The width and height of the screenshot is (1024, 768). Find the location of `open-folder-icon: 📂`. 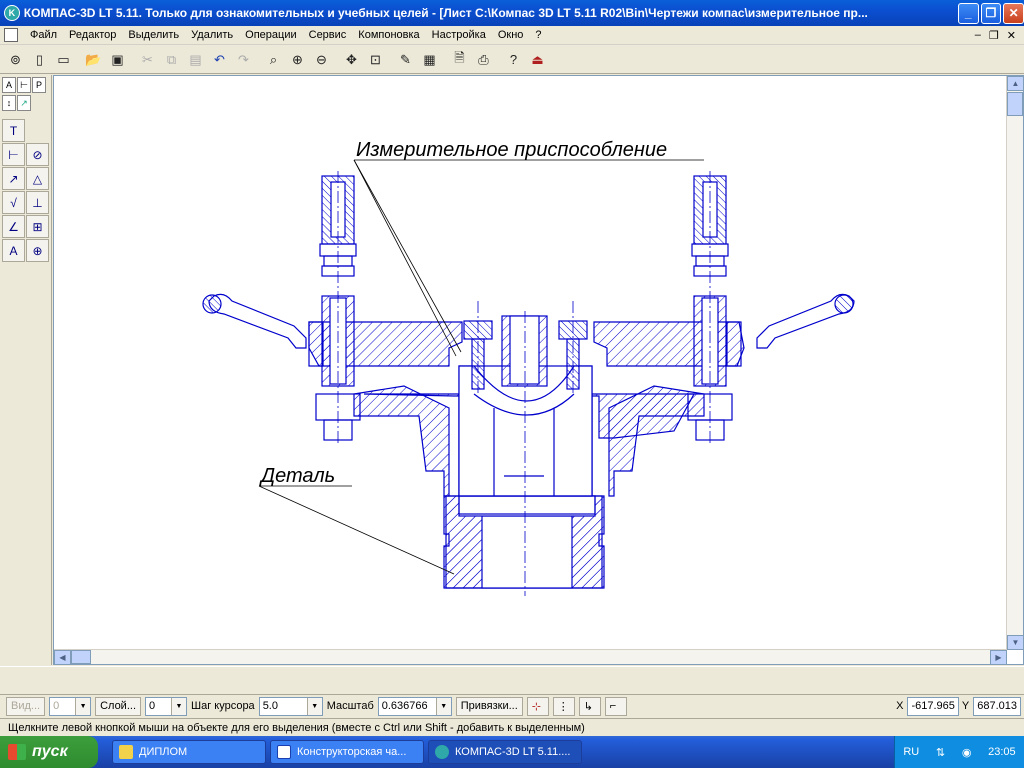

open-folder-icon: 📂 is located at coordinates (93, 59).